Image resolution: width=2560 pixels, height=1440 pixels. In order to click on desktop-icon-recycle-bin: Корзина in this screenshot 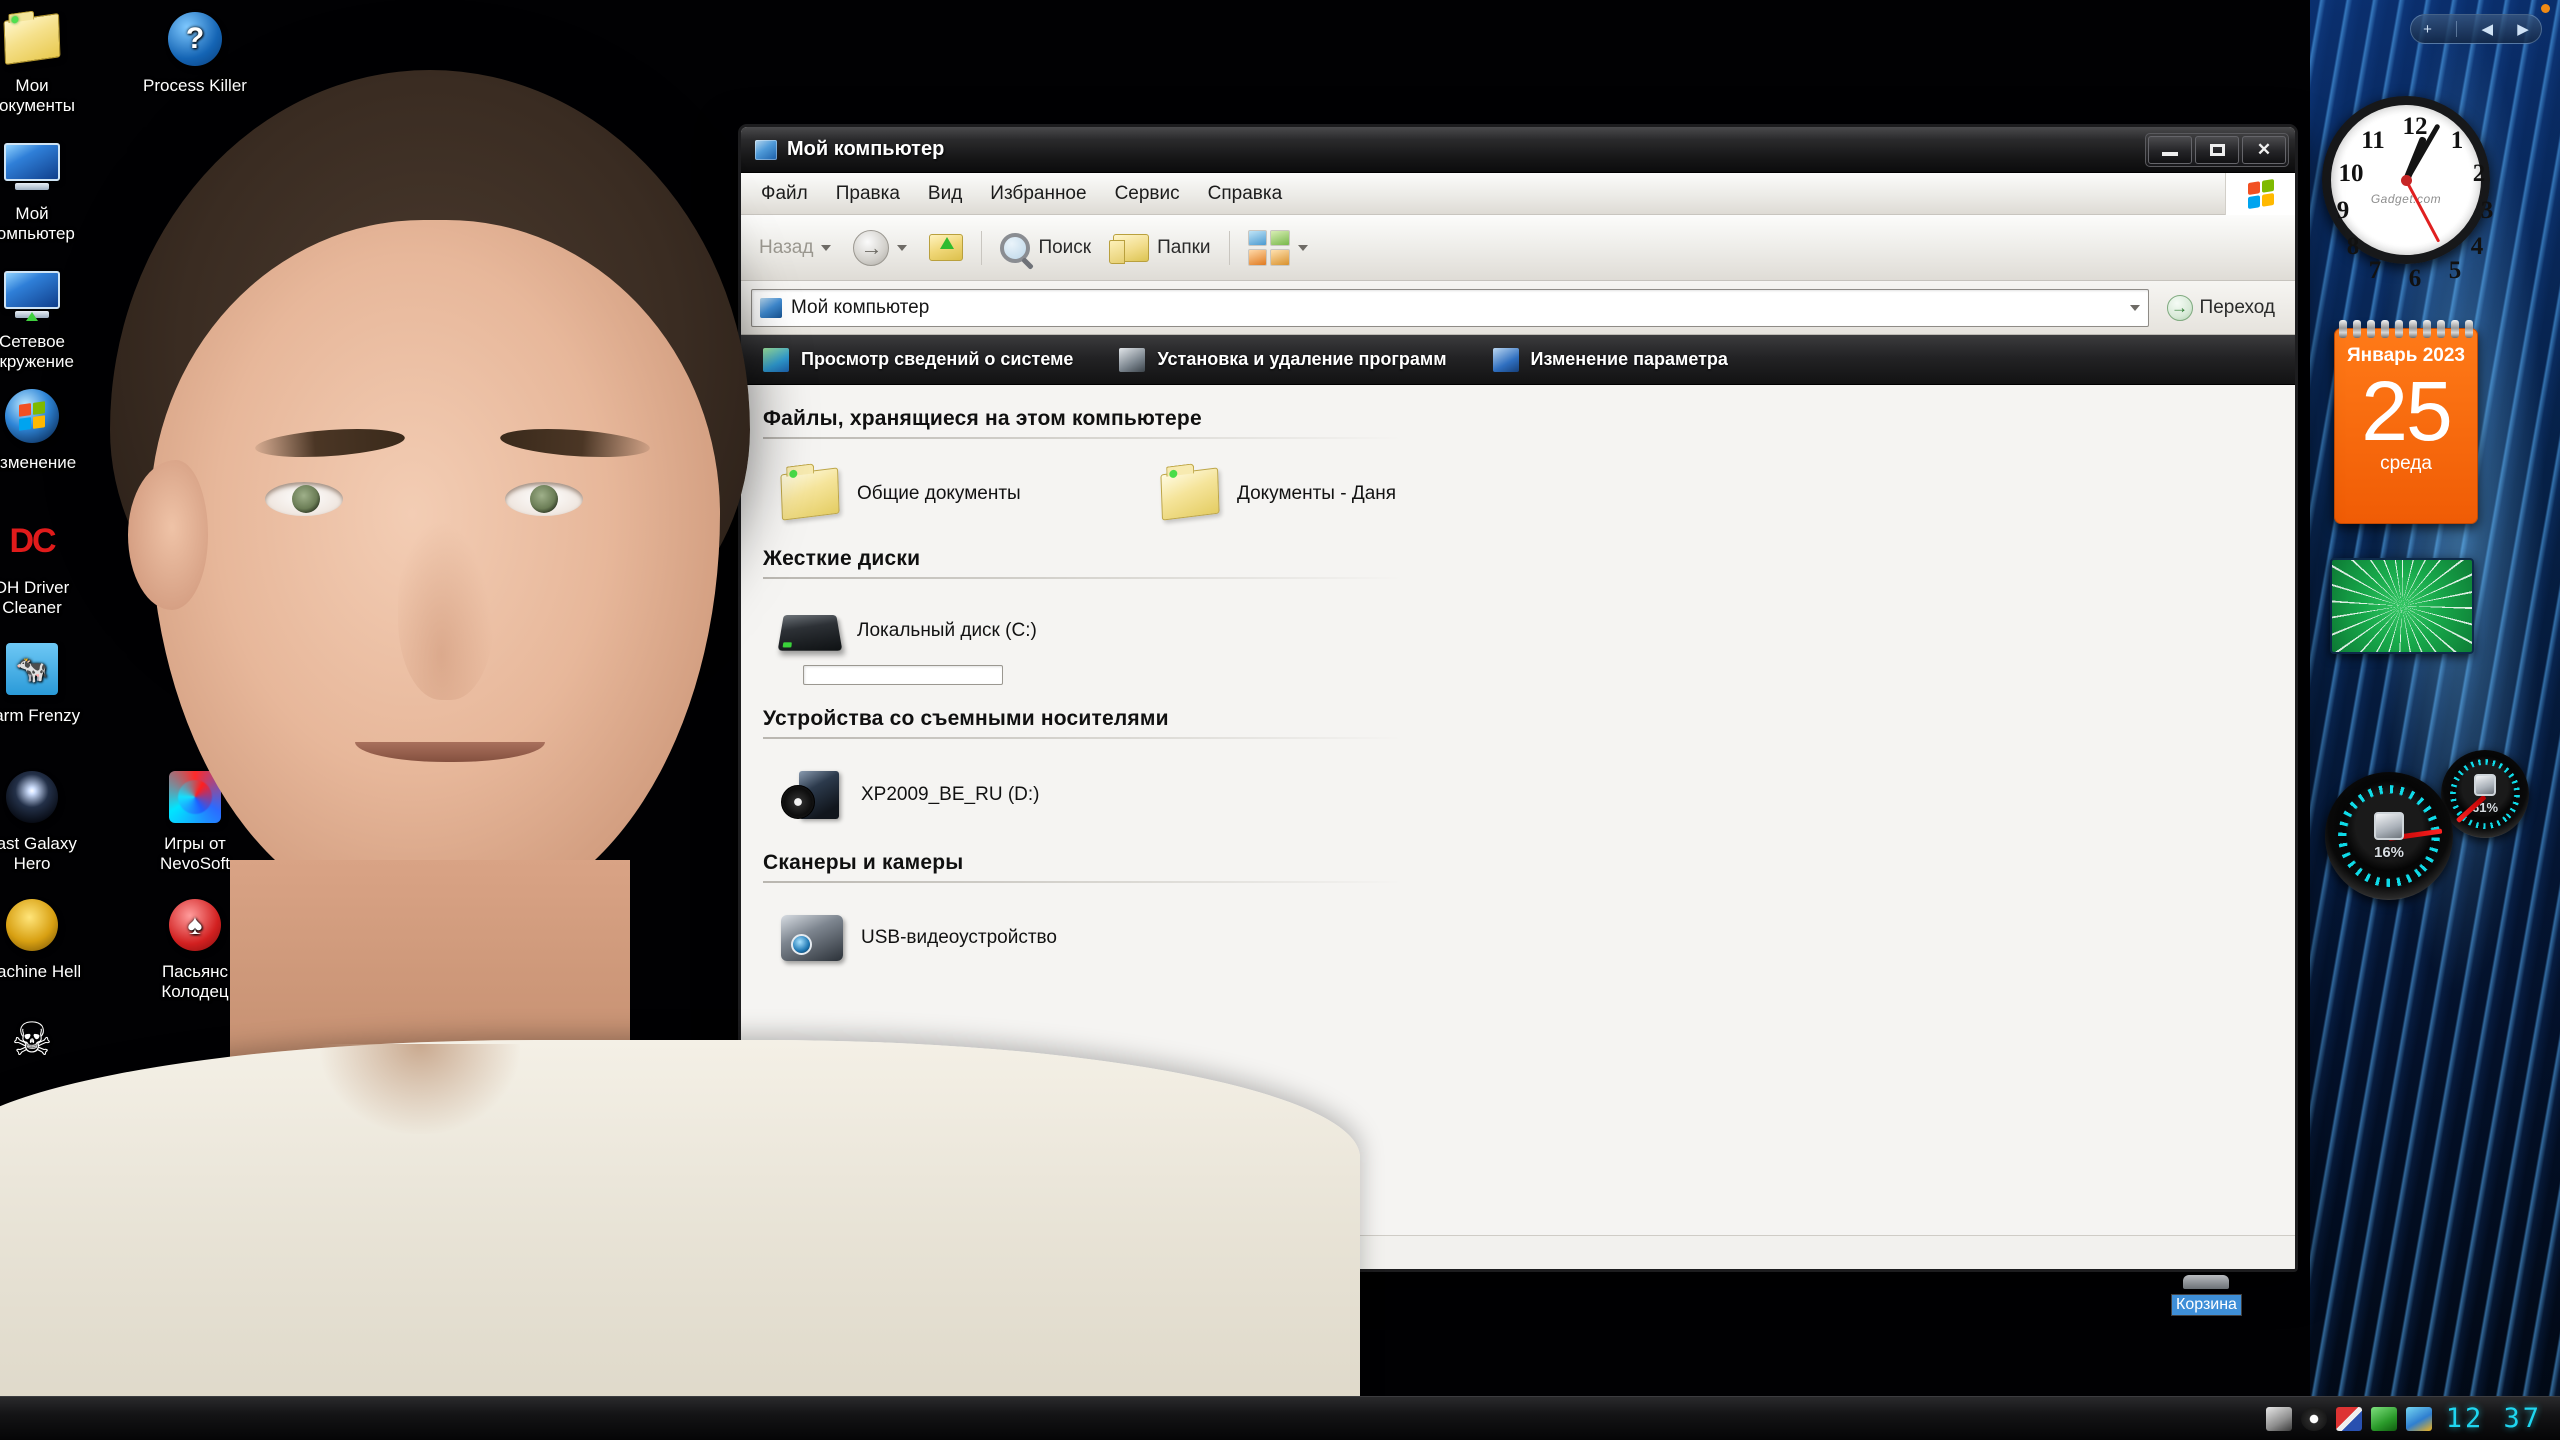, I will do `click(2206, 1295)`.